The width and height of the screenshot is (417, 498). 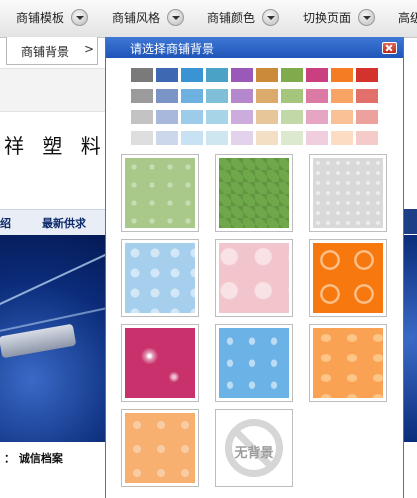 I want to click on no-background-label: 无背景, so click(x=254, y=453).